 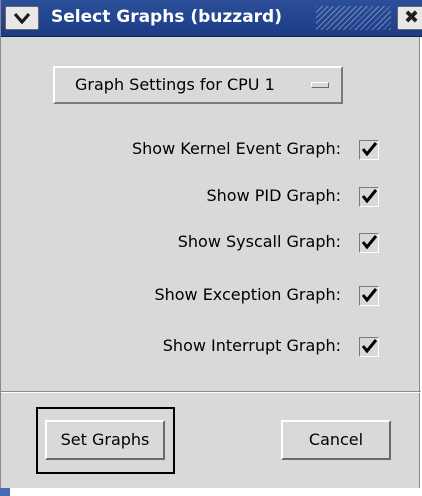 I want to click on close-button: ✖, so click(x=409, y=18).